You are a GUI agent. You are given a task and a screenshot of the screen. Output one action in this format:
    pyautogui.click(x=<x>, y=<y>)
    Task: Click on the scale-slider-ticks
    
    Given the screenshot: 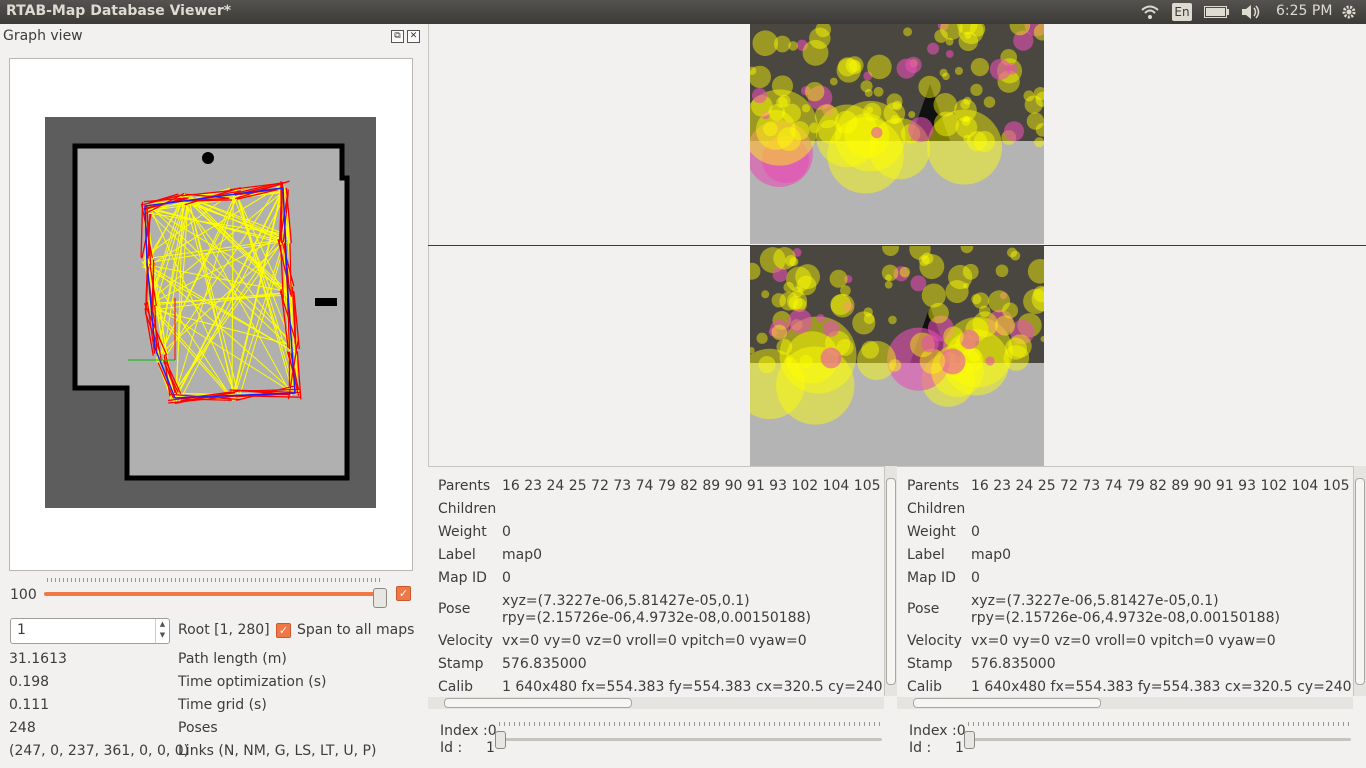 What is the action you would take?
    pyautogui.click(x=214, y=580)
    